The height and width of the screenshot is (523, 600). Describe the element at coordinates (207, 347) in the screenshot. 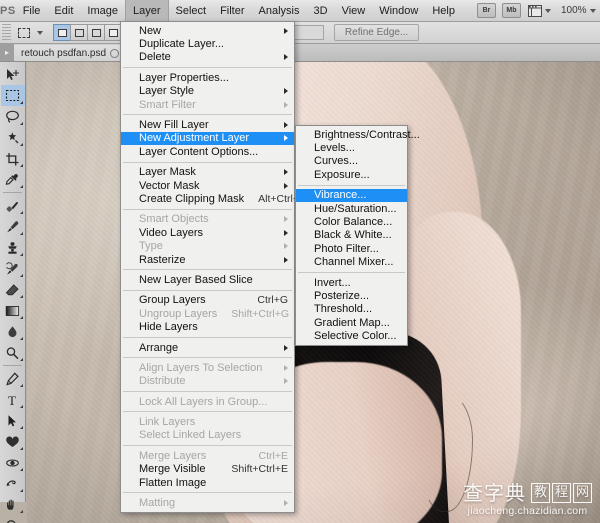

I see `layer-menu-item-arrange: Arrange` at that location.